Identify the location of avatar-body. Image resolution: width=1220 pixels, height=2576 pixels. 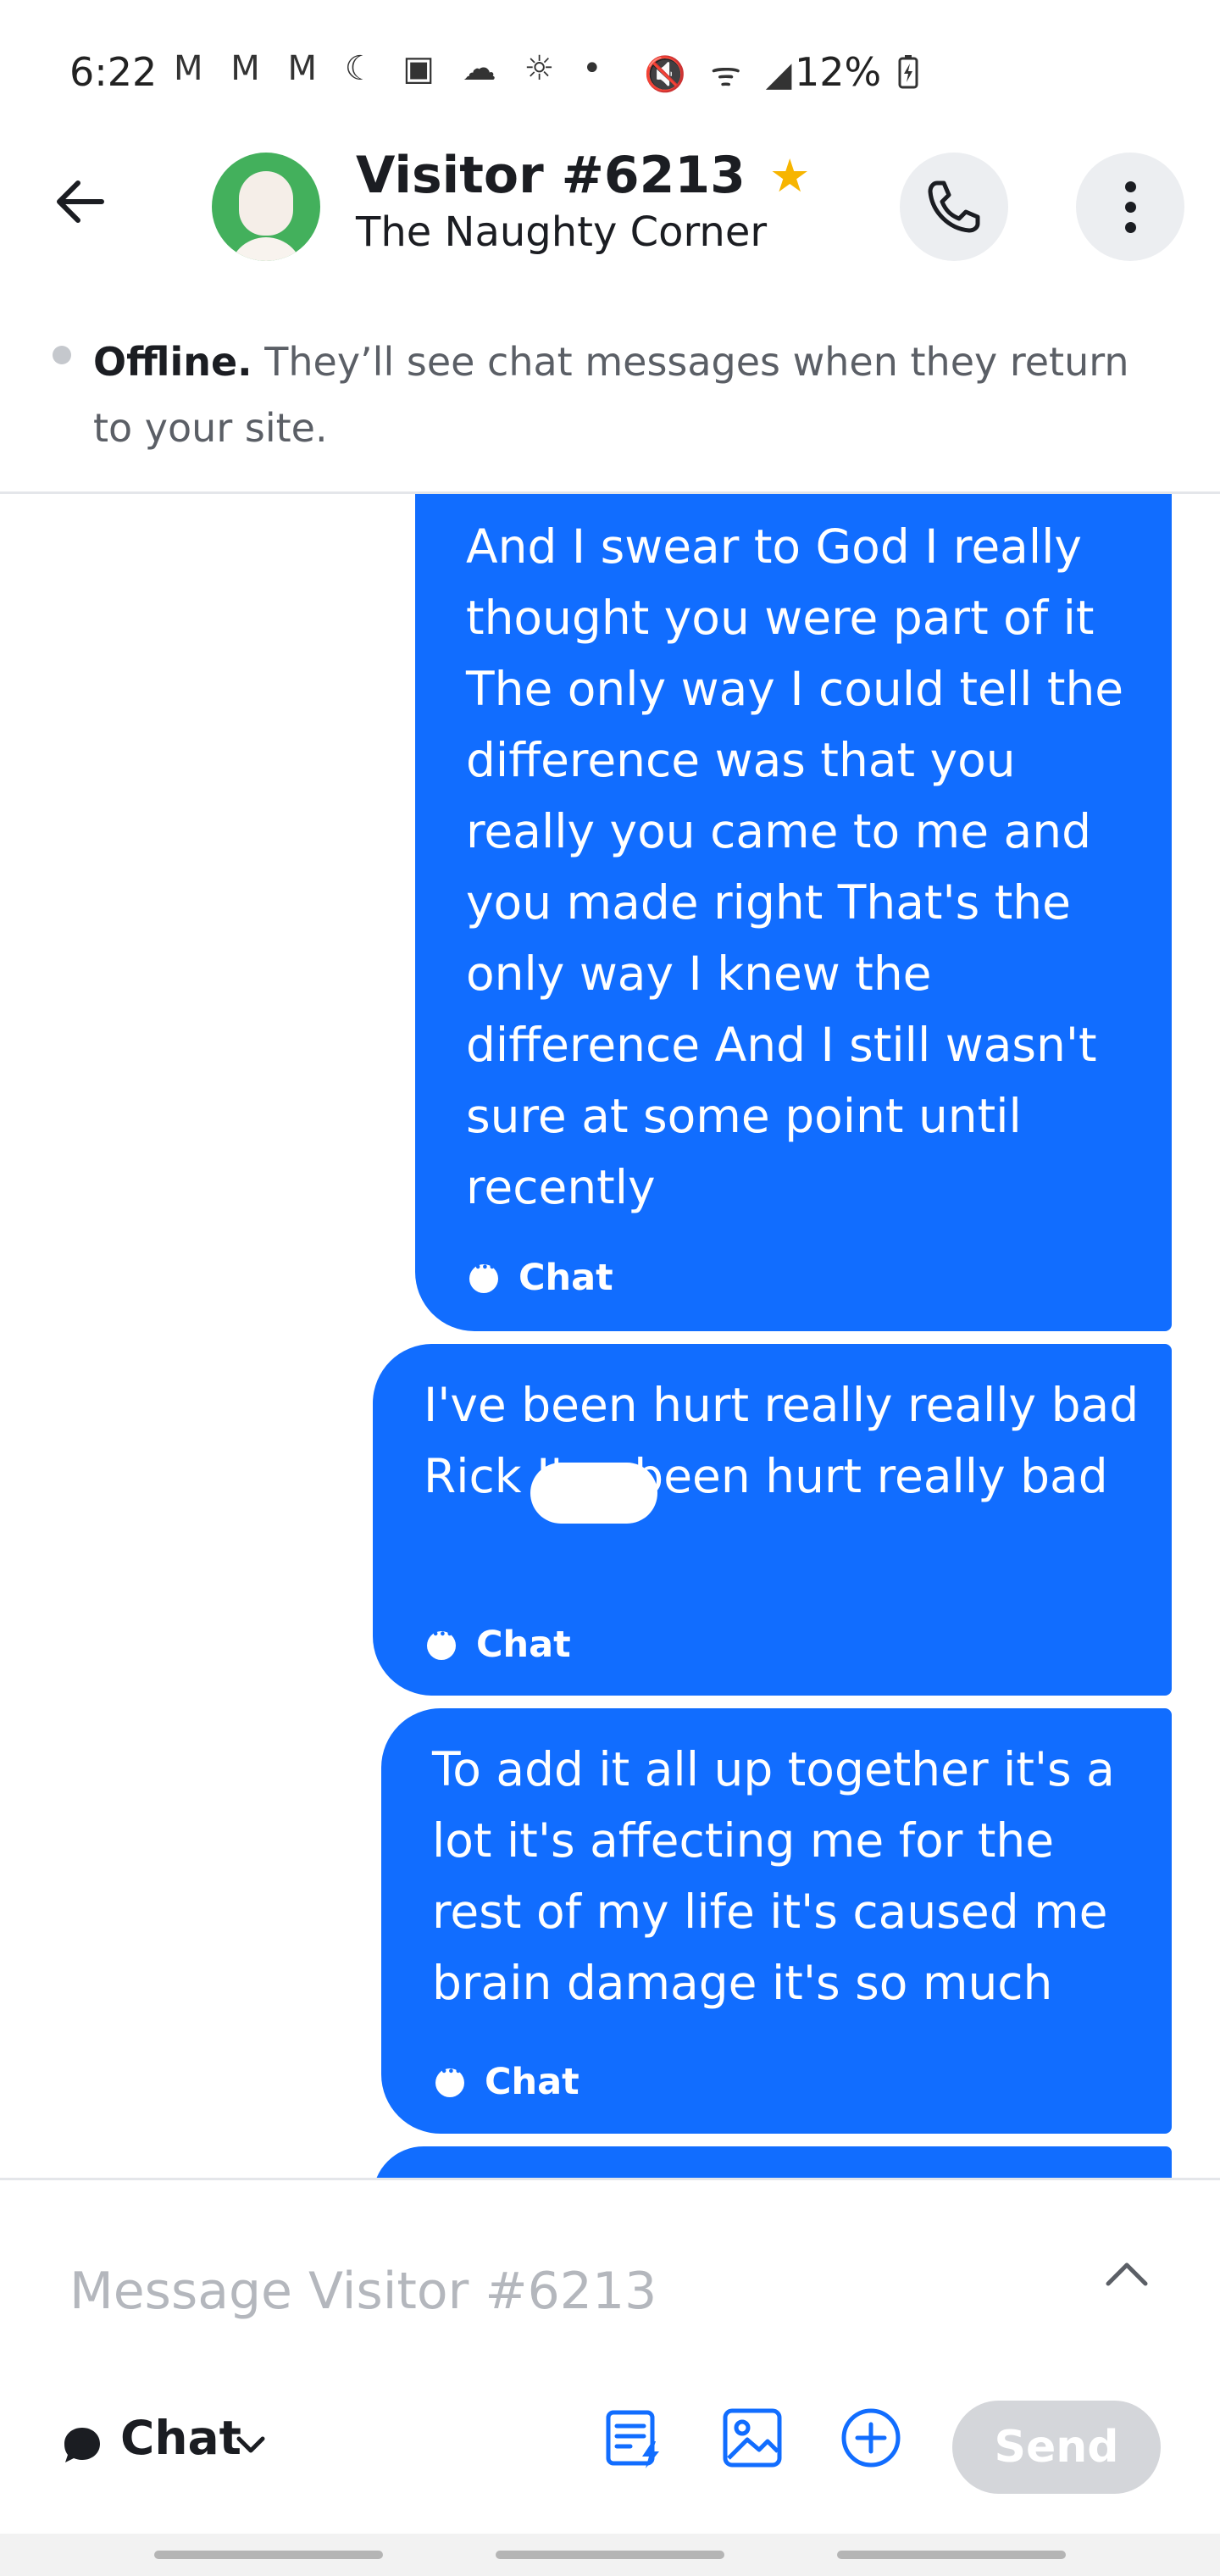
(266, 249).